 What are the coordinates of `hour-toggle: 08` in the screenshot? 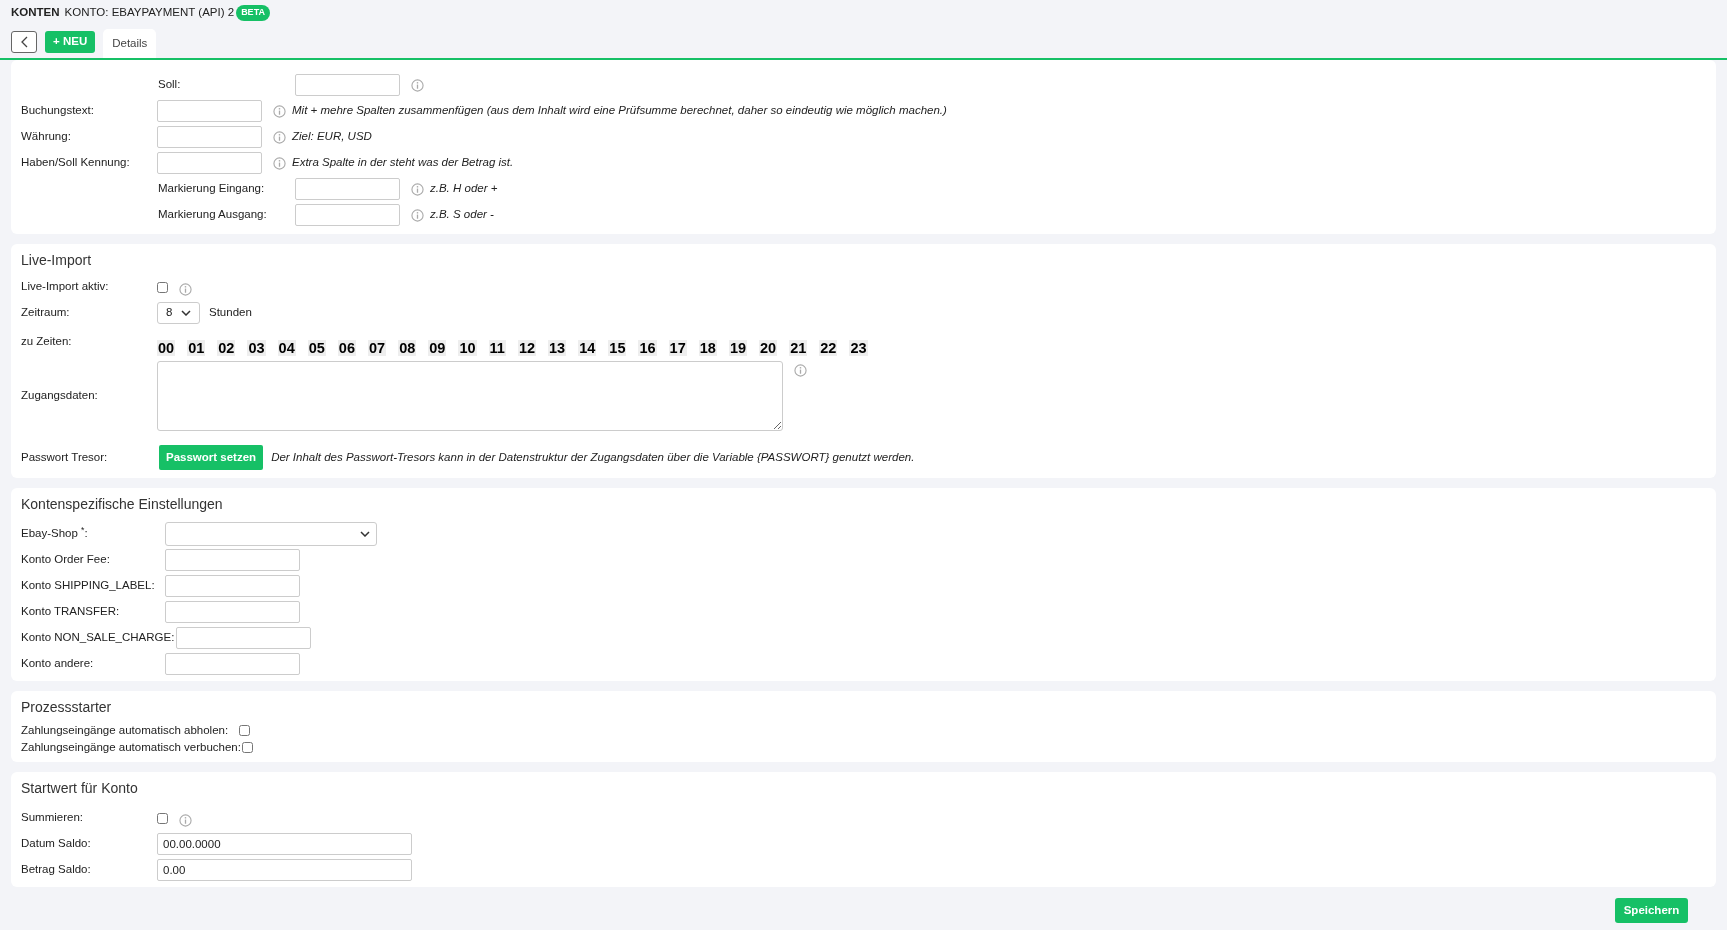 It's located at (407, 348).